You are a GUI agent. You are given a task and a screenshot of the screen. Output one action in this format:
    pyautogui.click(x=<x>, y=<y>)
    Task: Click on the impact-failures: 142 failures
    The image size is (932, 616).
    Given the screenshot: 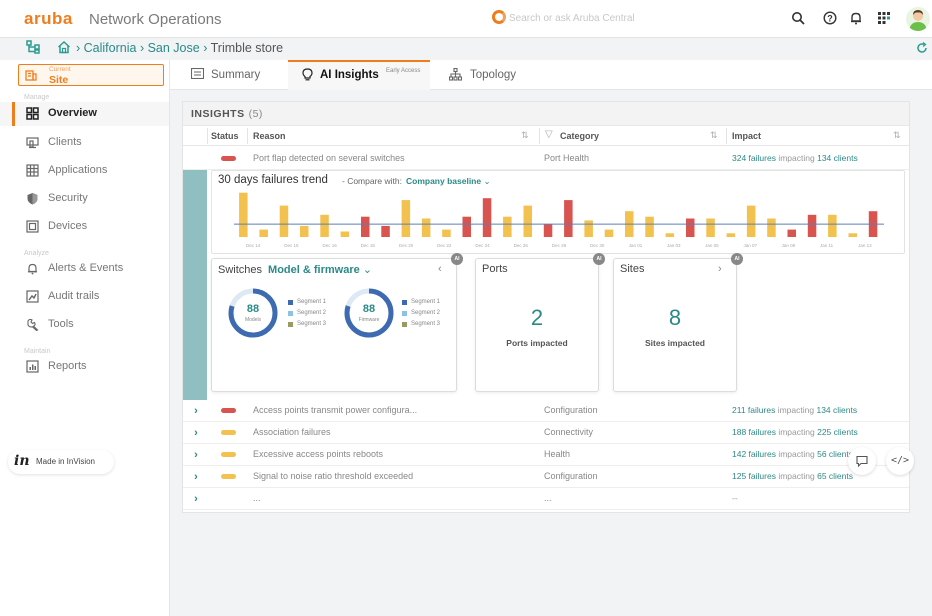 What is the action you would take?
    pyautogui.click(x=754, y=454)
    